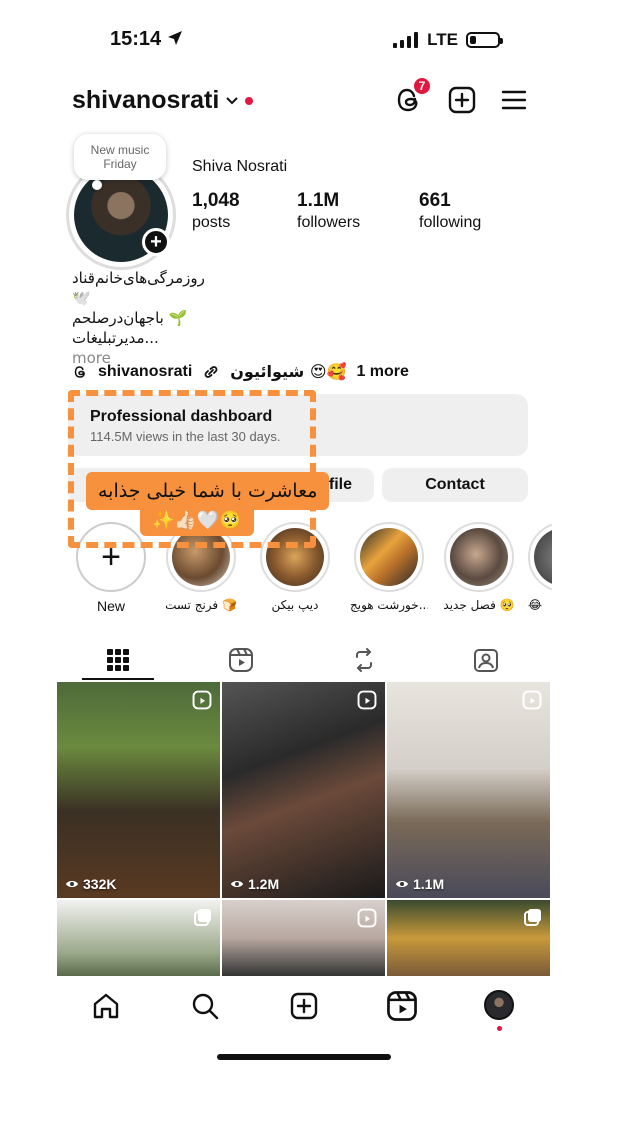  What do you see at coordinates (406, 40) in the screenshot?
I see `signal-icon` at bounding box center [406, 40].